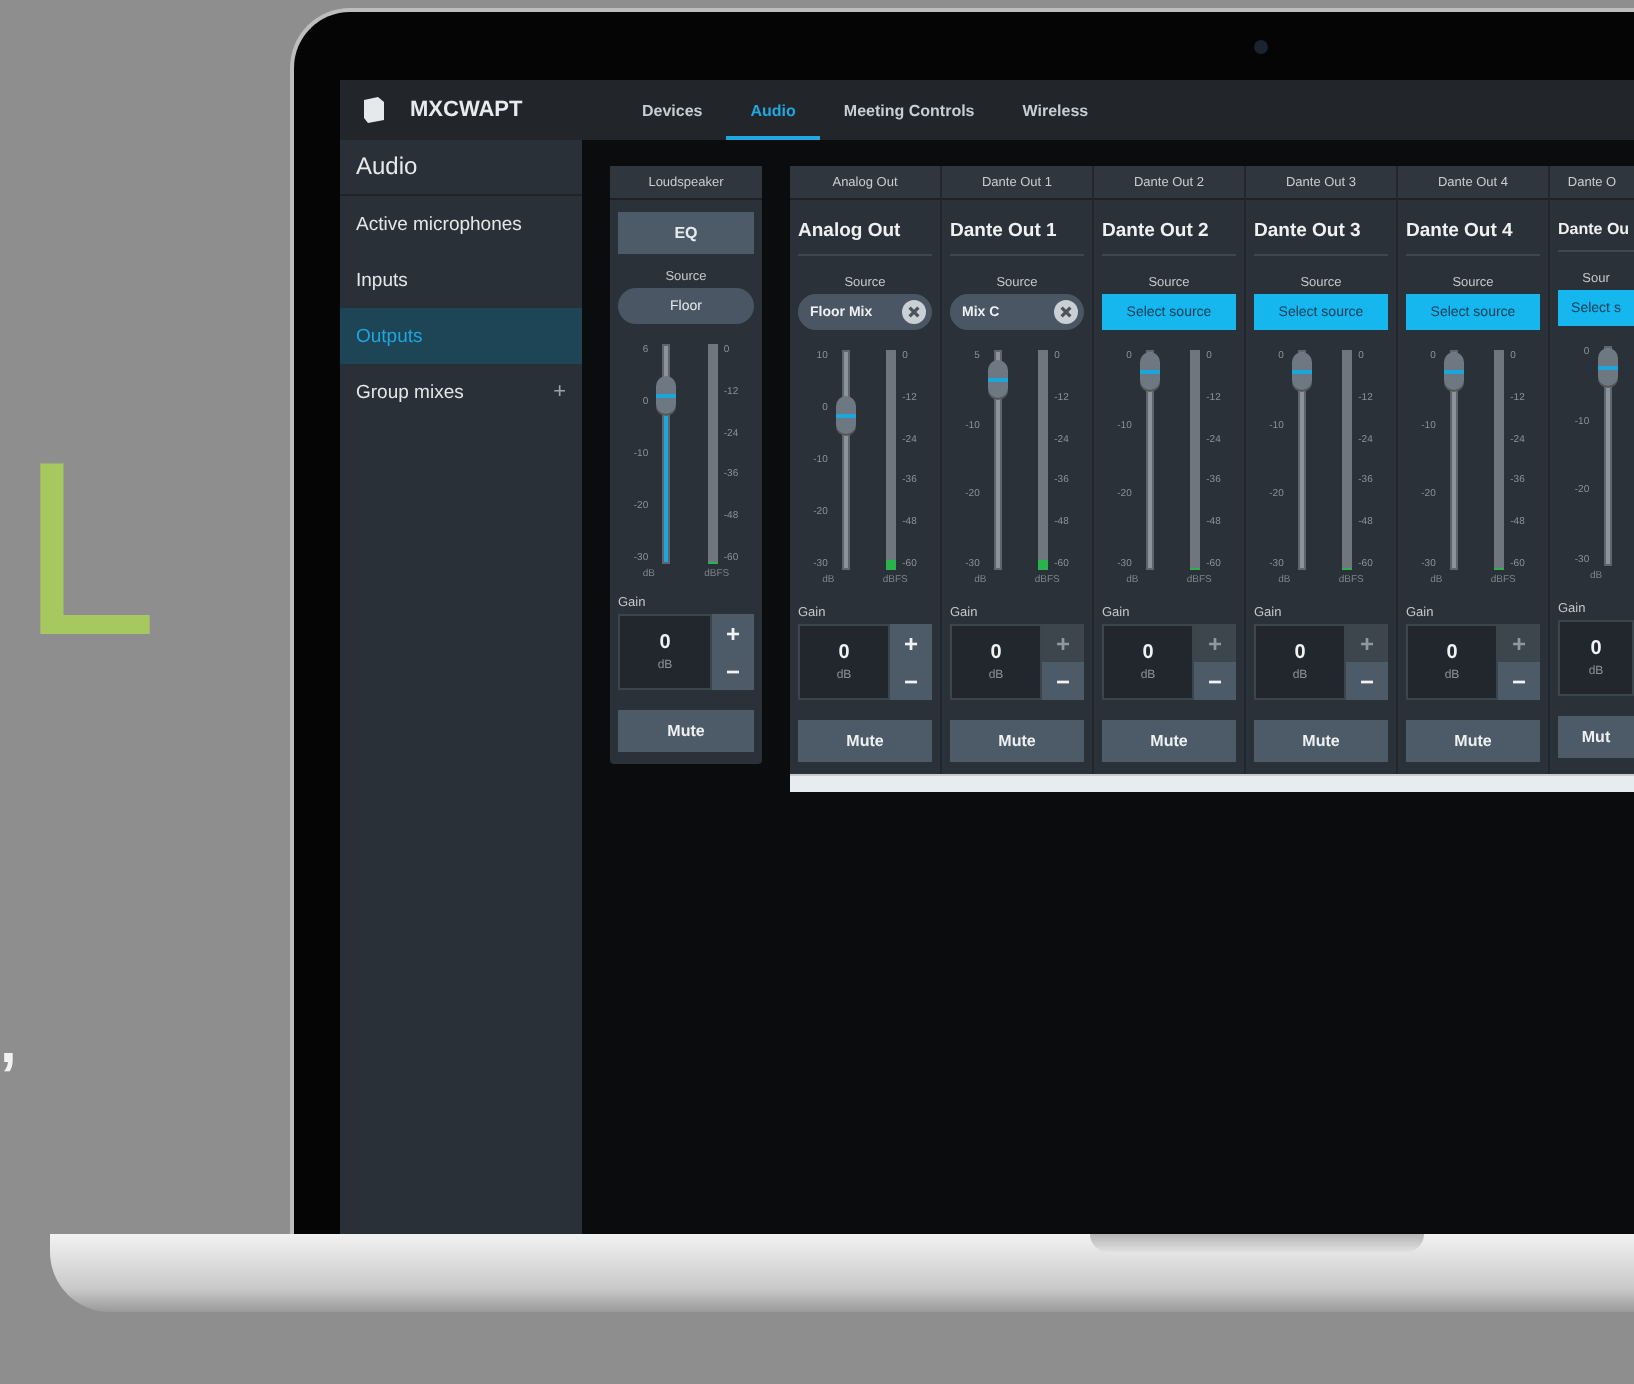 This screenshot has height=1384, width=1634. What do you see at coordinates (461, 280) in the screenshot?
I see `sidebar-item: Inputs` at bounding box center [461, 280].